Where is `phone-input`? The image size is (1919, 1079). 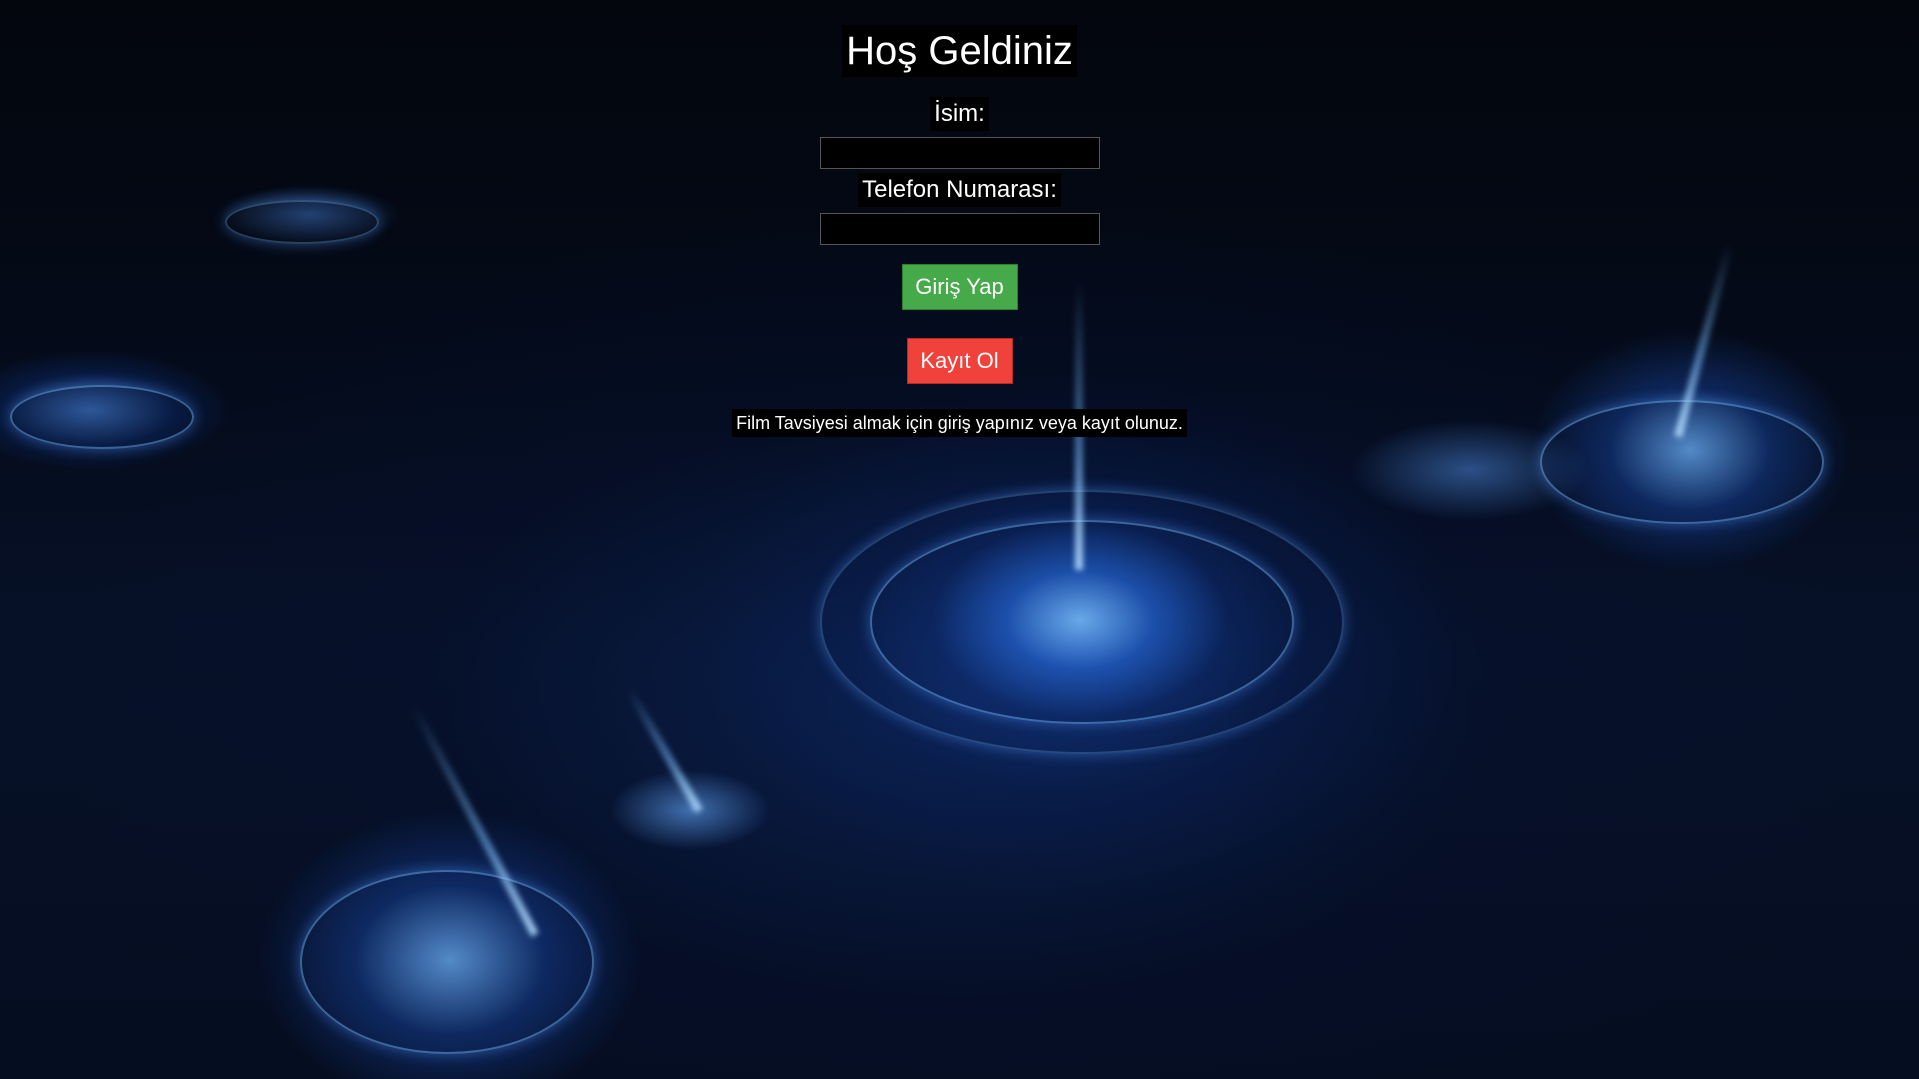
phone-input is located at coordinates (959, 229).